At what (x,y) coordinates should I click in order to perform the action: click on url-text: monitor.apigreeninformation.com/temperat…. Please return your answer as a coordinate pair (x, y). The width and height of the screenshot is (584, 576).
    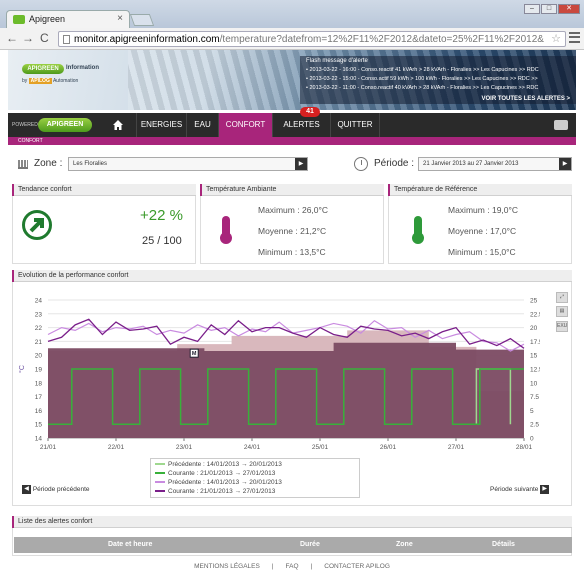
    Looking at the image, I should click on (309, 39).